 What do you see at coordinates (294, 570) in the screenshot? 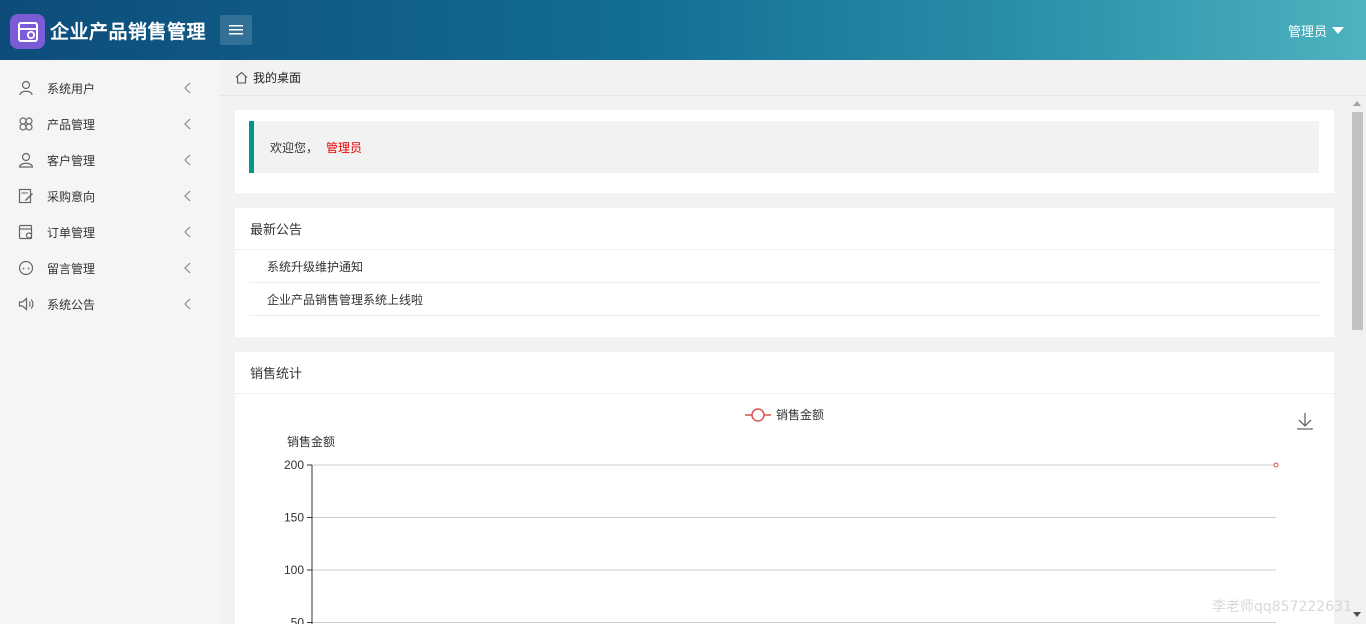
I see `y-tick-label: 100` at bounding box center [294, 570].